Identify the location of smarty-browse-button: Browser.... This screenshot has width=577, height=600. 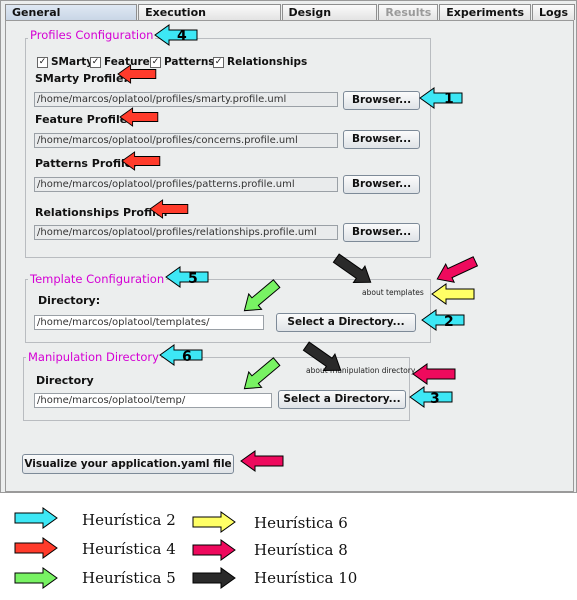
(381, 100).